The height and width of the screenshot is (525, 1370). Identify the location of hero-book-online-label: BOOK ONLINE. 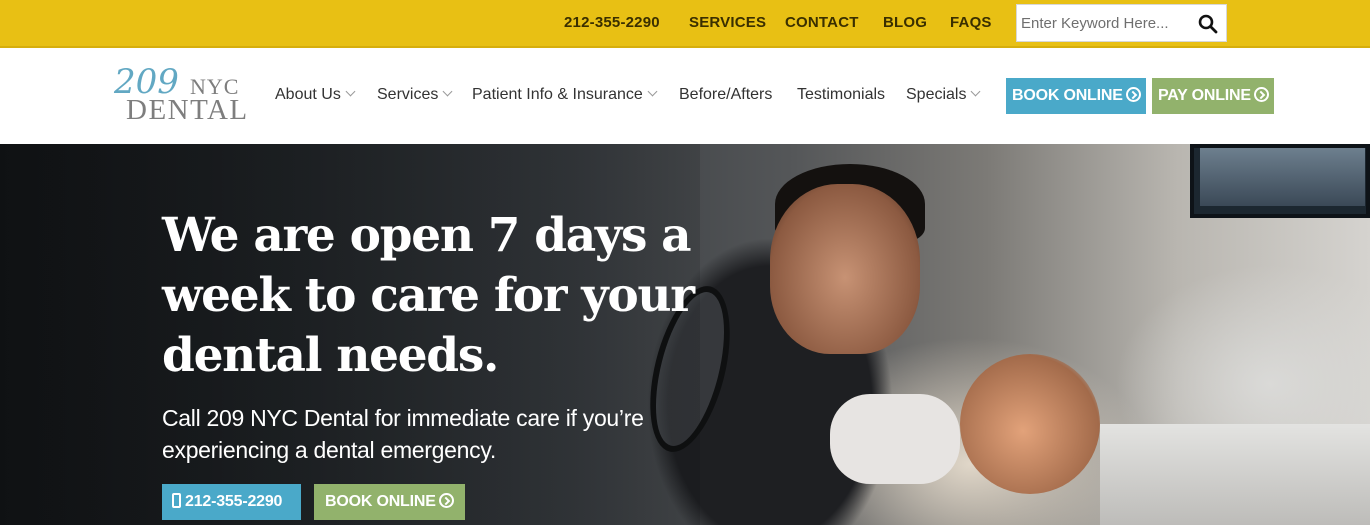
(380, 501).